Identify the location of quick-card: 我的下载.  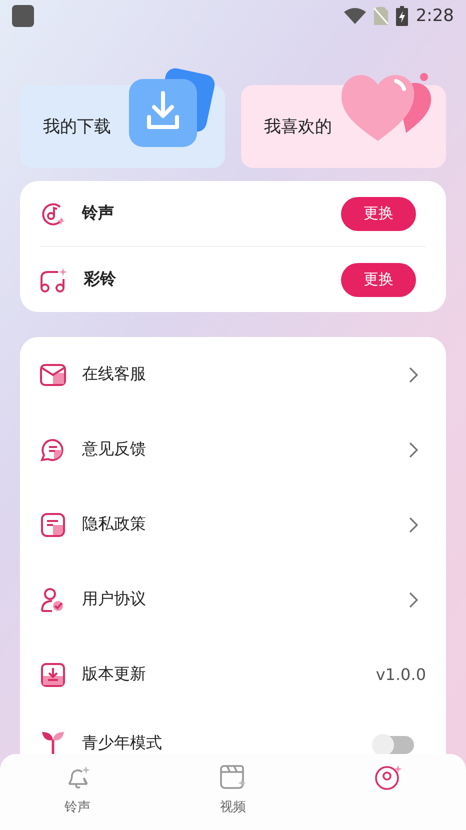
(122, 117).